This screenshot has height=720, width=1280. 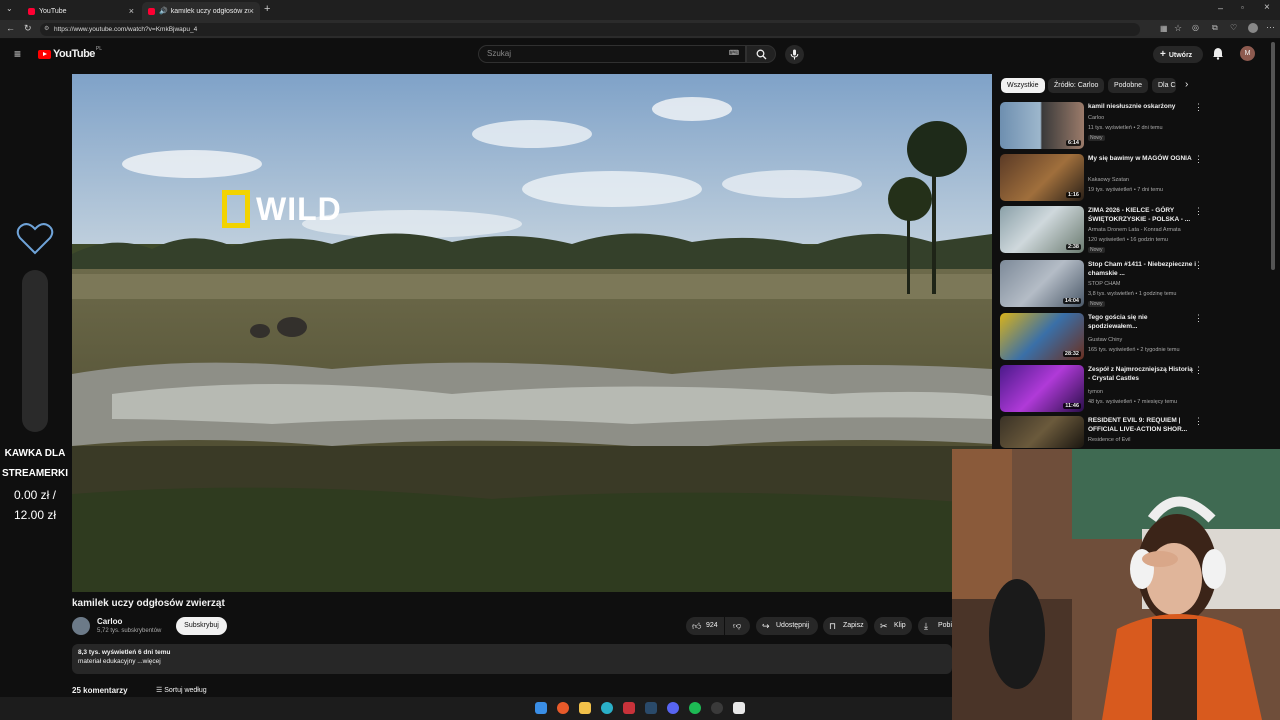 What do you see at coordinates (1253, 28) in the screenshot?
I see `profile-icon` at bounding box center [1253, 28].